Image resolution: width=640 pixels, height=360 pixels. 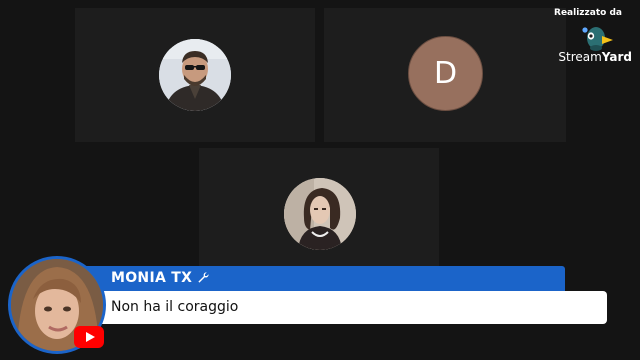 I want to click on participant-avatar-2: D, so click(x=445, y=73).